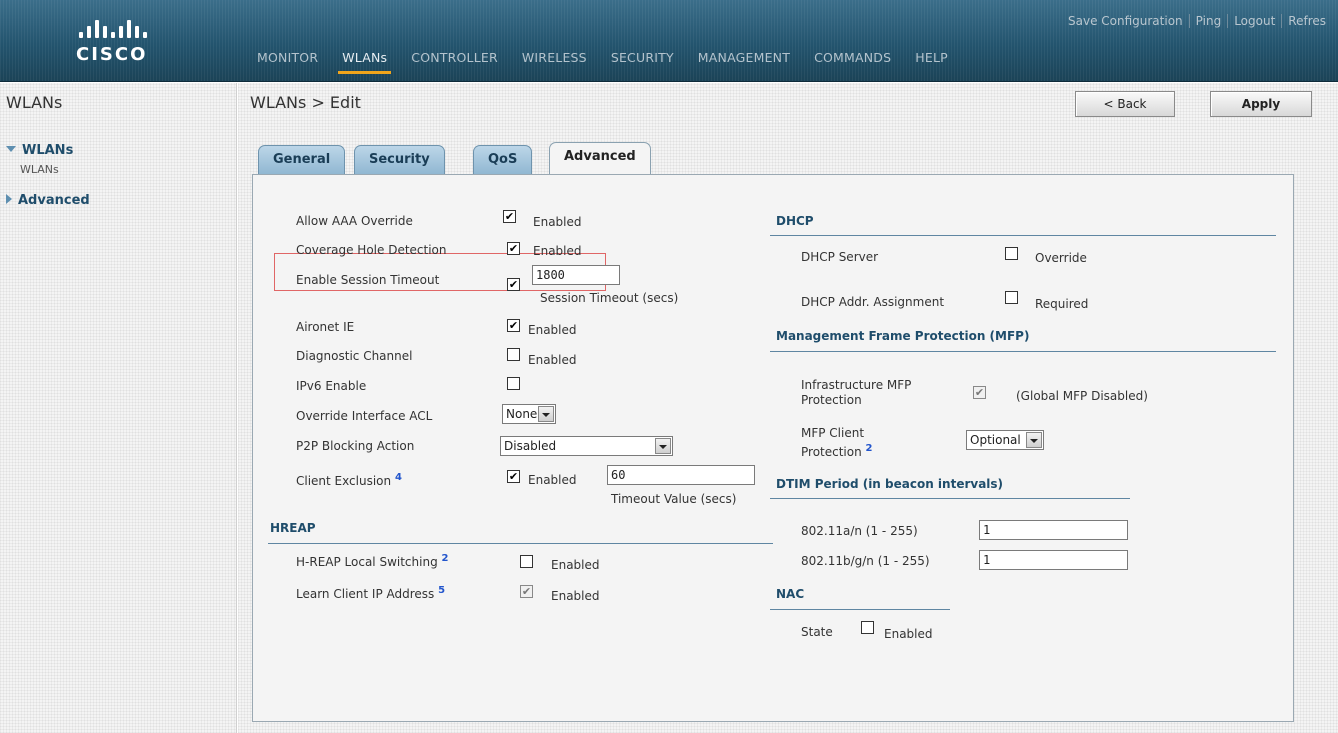  Describe the element at coordinates (1023, 351) in the screenshot. I see `mfp-rule` at that location.